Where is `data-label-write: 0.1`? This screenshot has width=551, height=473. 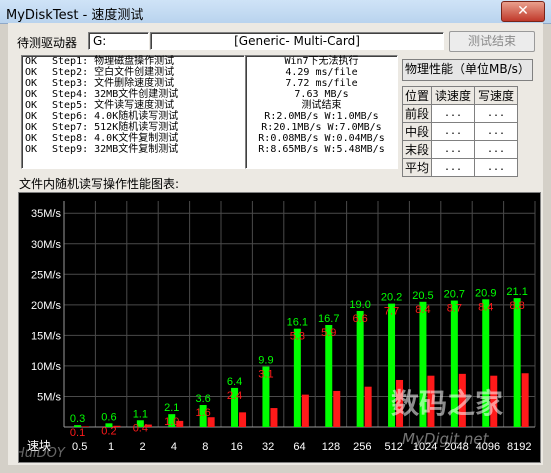 data-label-write: 0.1 is located at coordinates (77, 433).